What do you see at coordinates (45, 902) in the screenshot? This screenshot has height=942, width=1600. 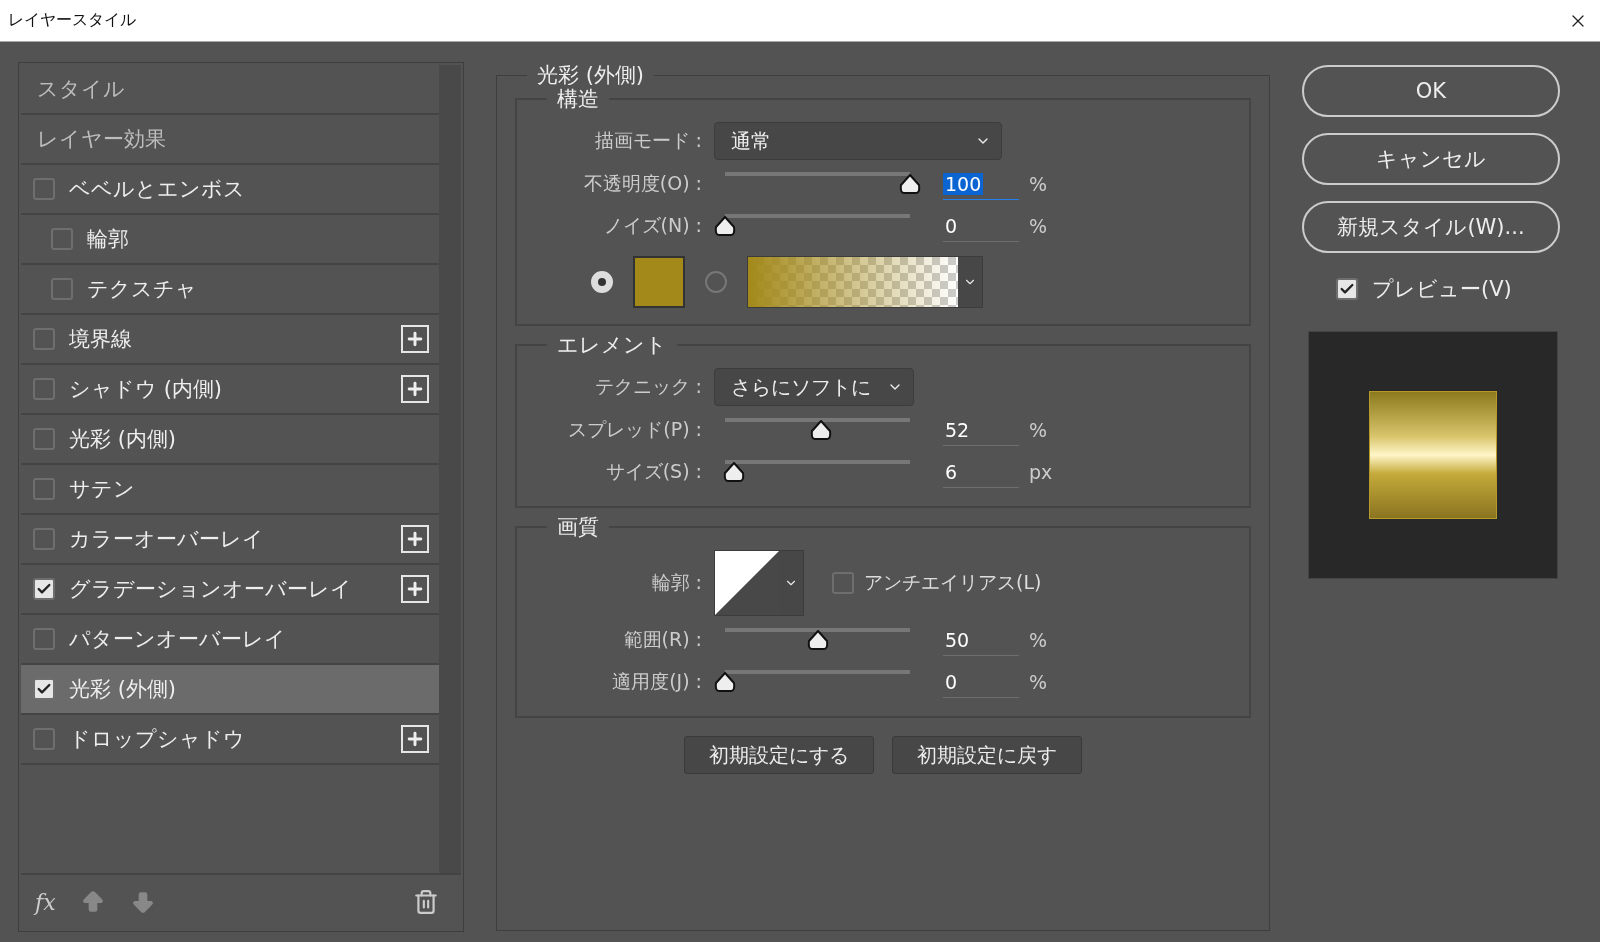 I see `fx-button: fx` at bounding box center [45, 902].